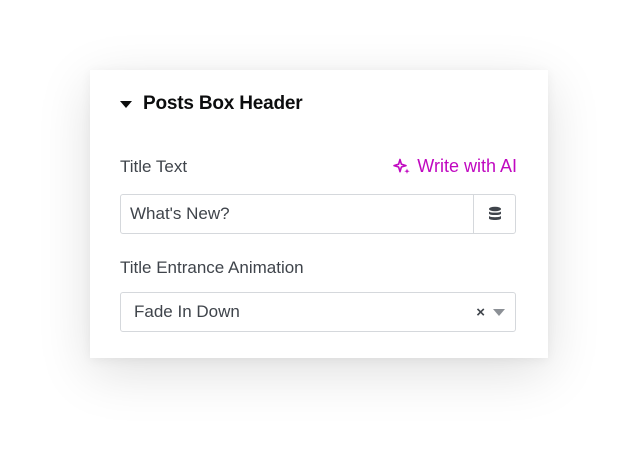  I want to click on write-with-ai-button: Write with AI, so click(454, 166).